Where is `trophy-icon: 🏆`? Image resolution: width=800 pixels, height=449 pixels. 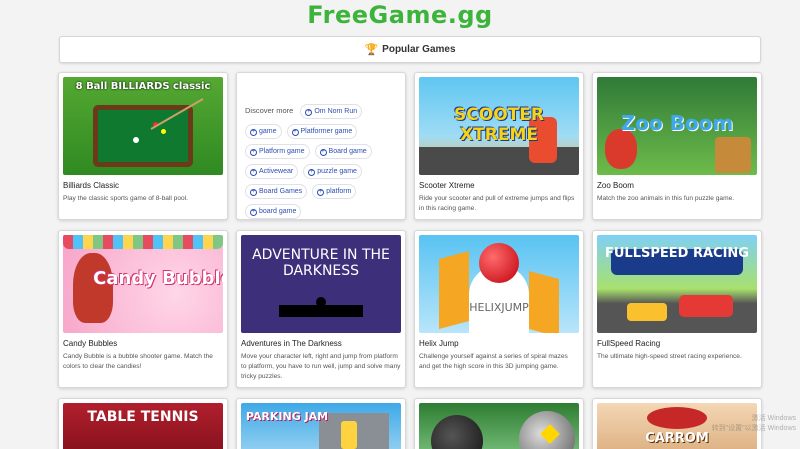 trophy-icon: 🏆 is located at coordinates (371, 50).